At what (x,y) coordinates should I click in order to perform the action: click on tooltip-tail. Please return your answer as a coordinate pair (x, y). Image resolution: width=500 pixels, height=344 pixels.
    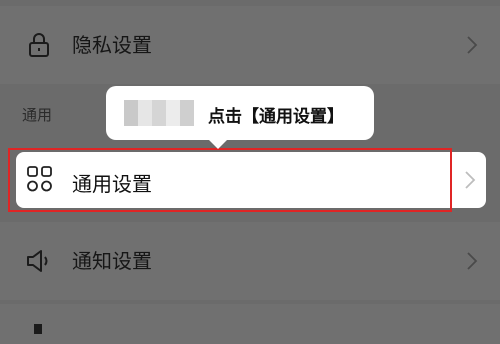
    Looking at the image, I should click on (218, 144).